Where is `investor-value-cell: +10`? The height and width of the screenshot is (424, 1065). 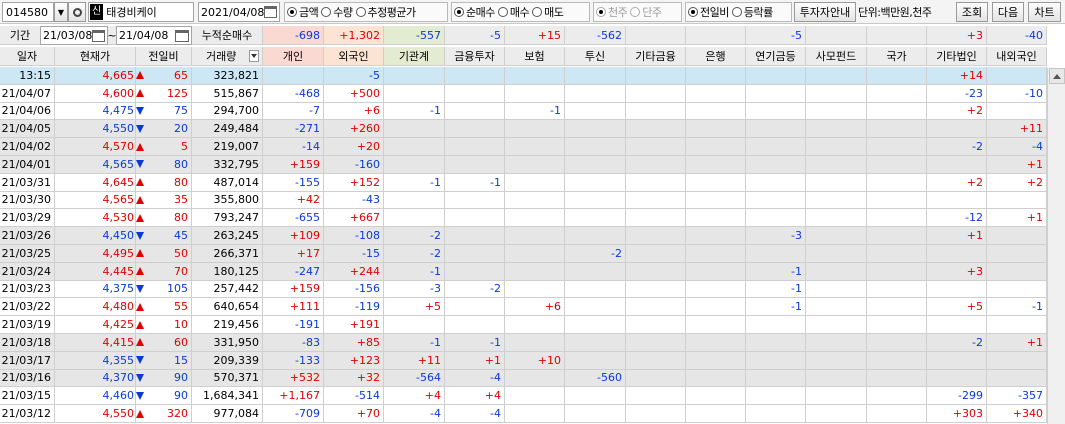
investor-value-cell: +10 is located at coordinates (535, 360).